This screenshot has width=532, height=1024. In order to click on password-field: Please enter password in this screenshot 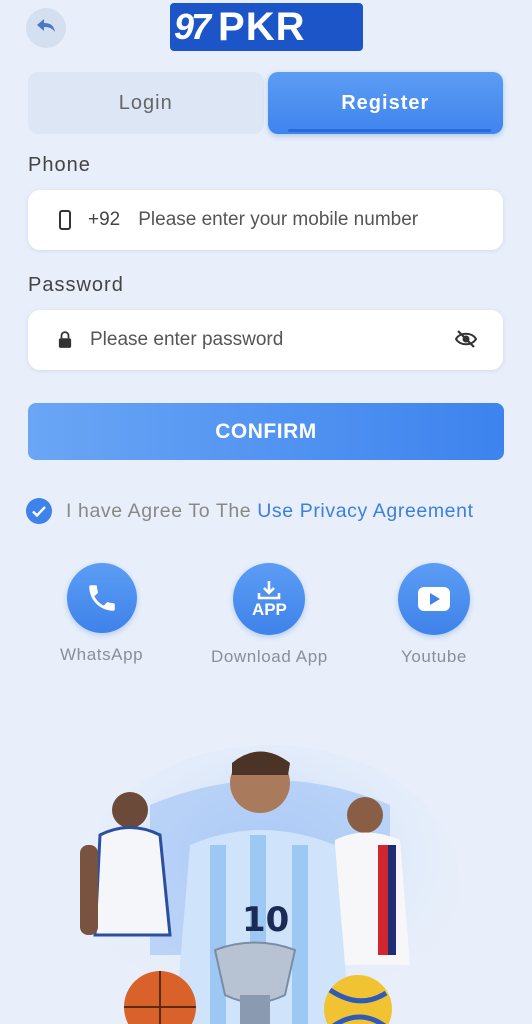, I will do `click(265, 340)`.